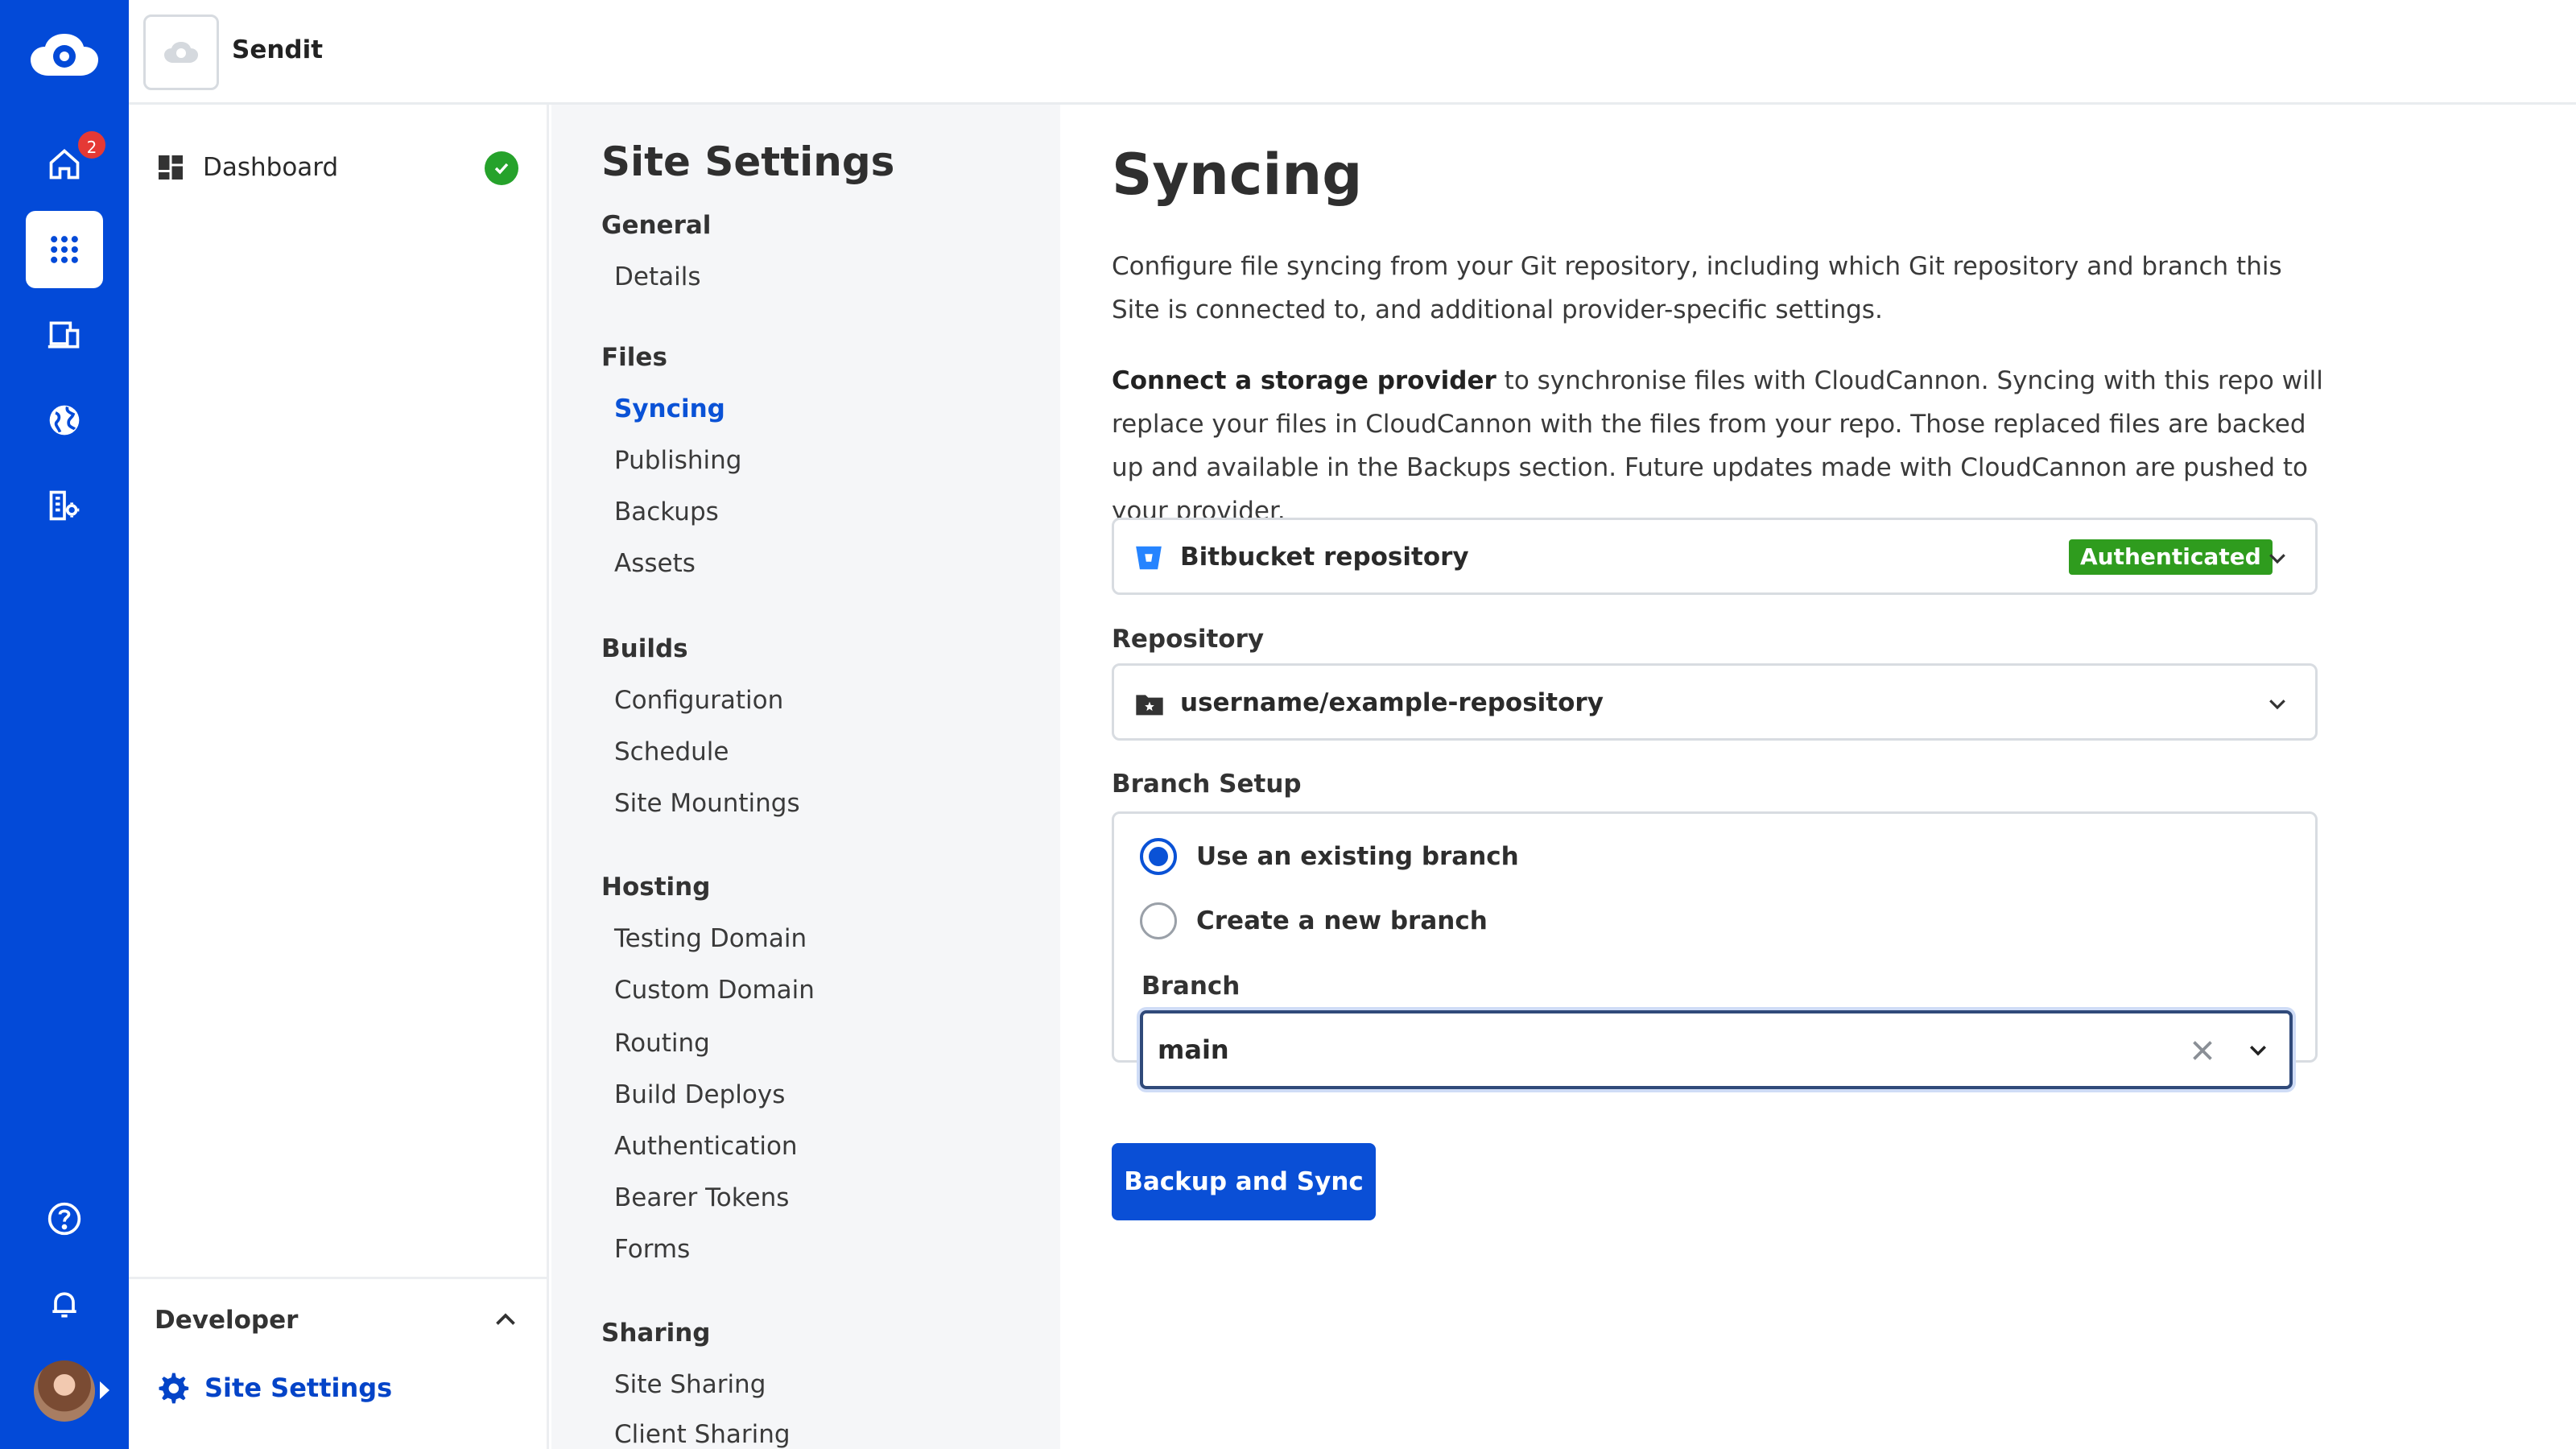  I want to click on rail-notifications-button, so click(64, 1304).